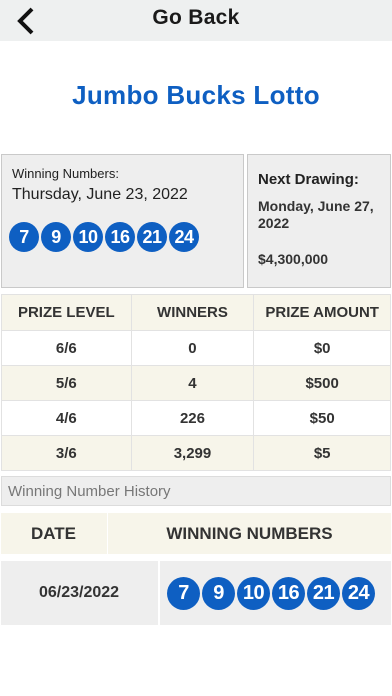 Image resolution: width=392 pixels, height=696 pixels. I want to click on divider, so click(159, 593).